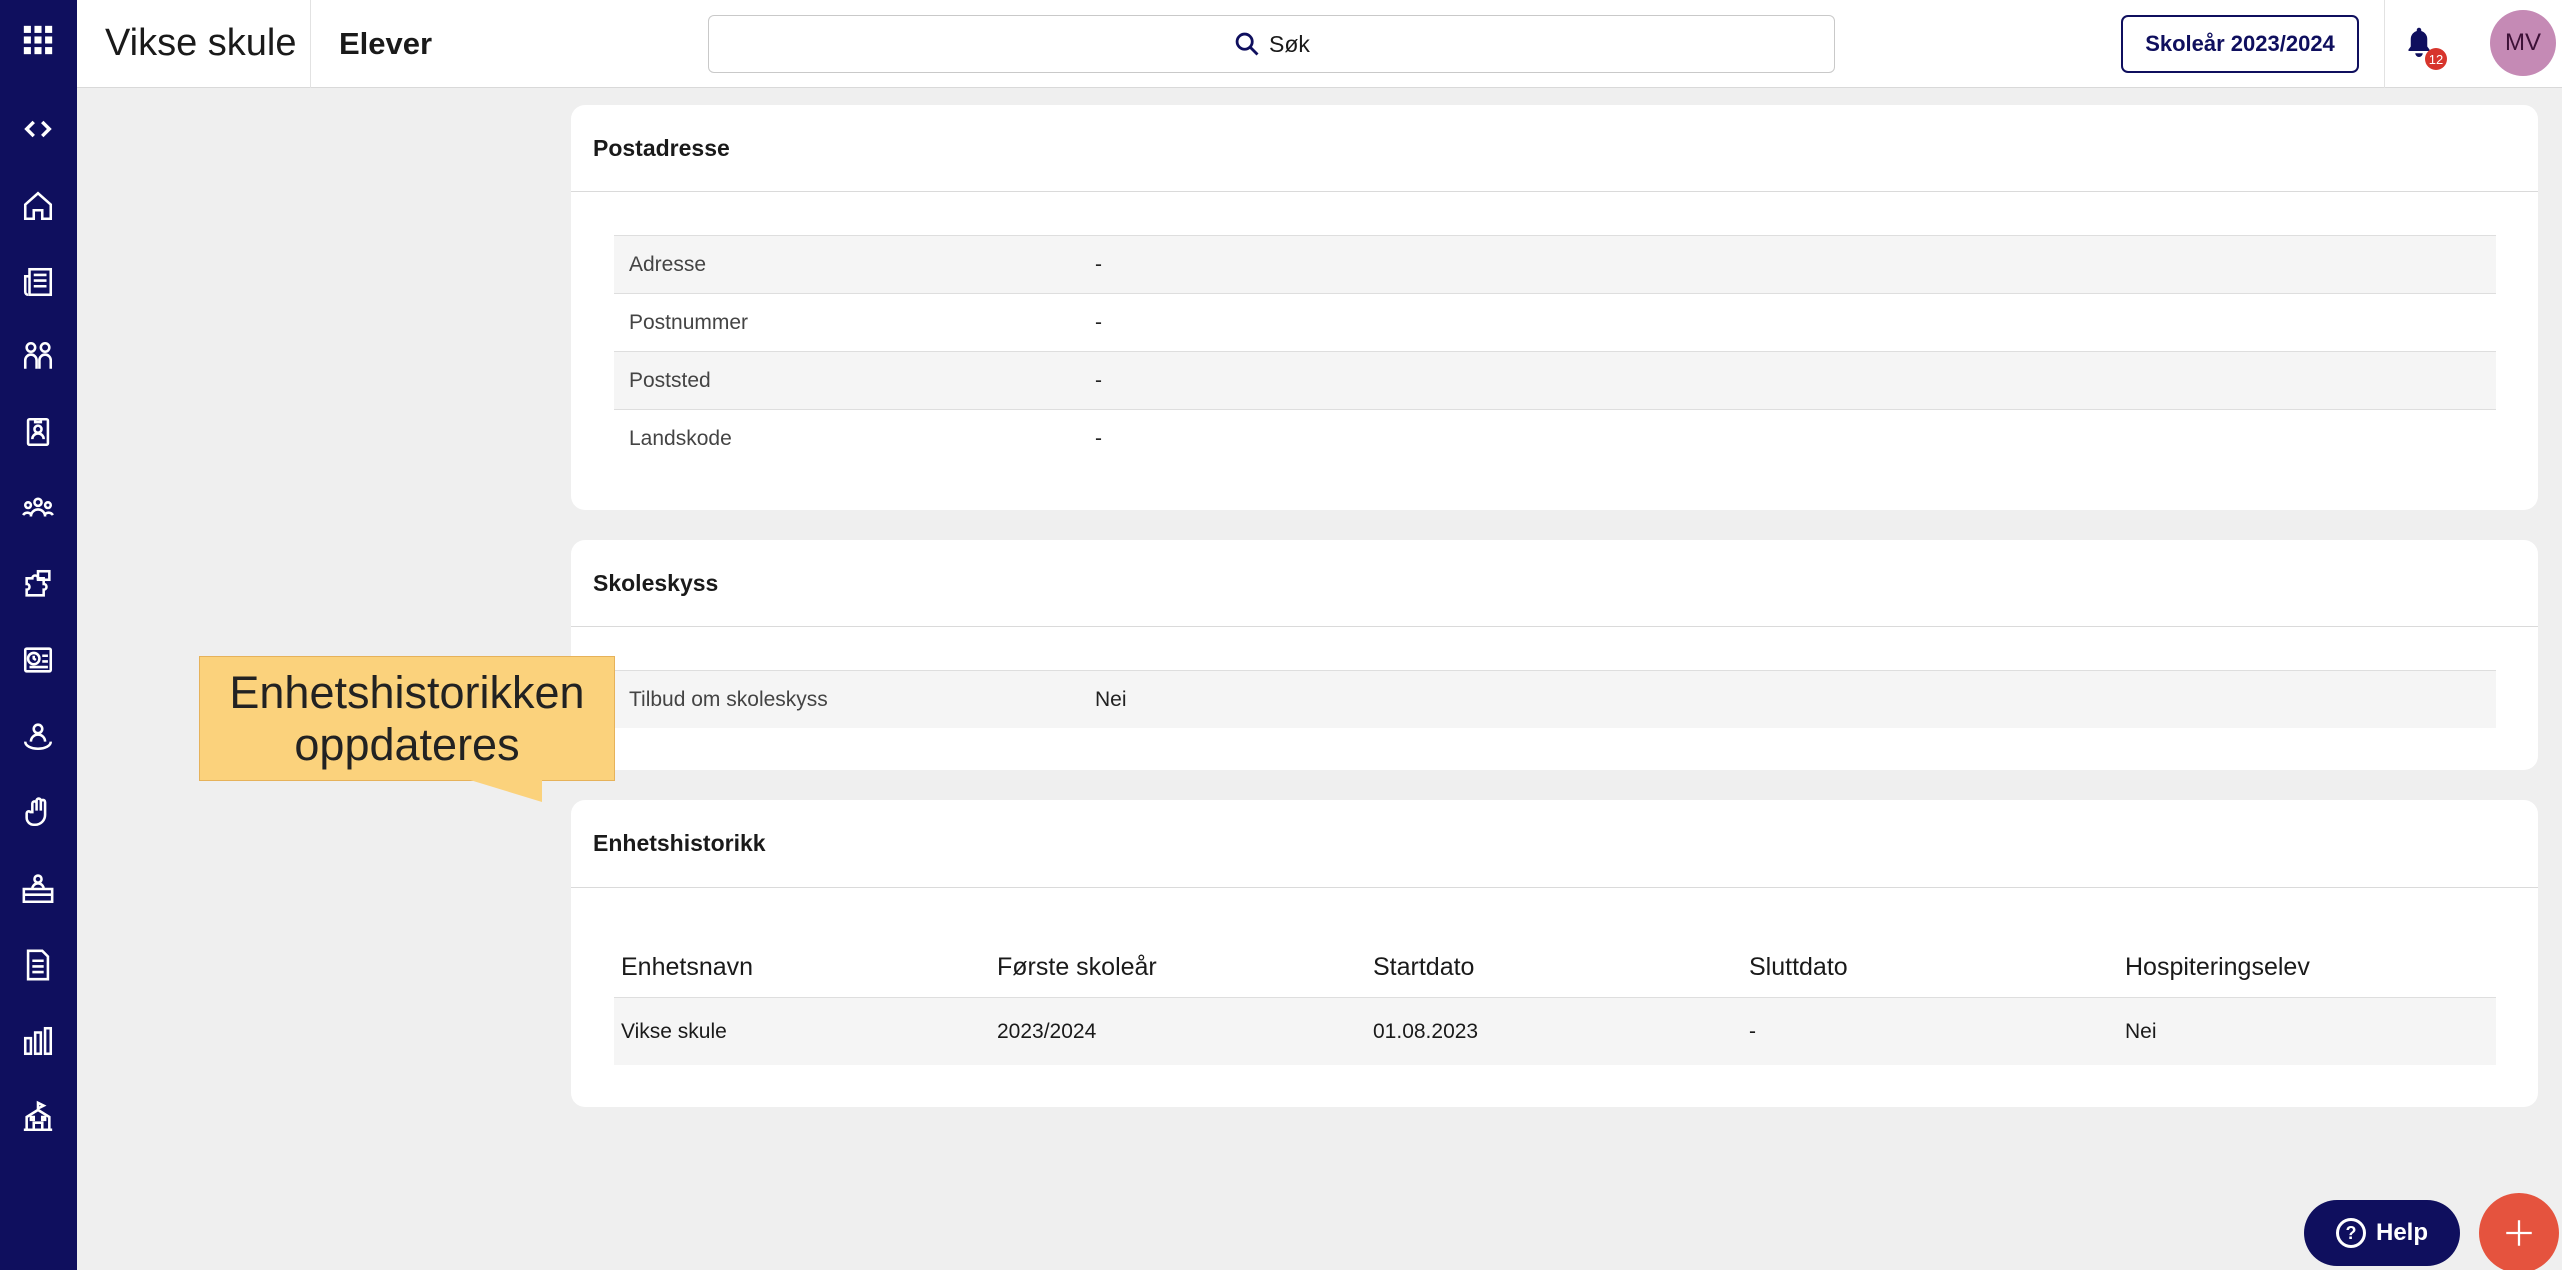 The width and height of the screenshot is (2562, 1270). I want to click on plus-icon, so click(2519, 1233).